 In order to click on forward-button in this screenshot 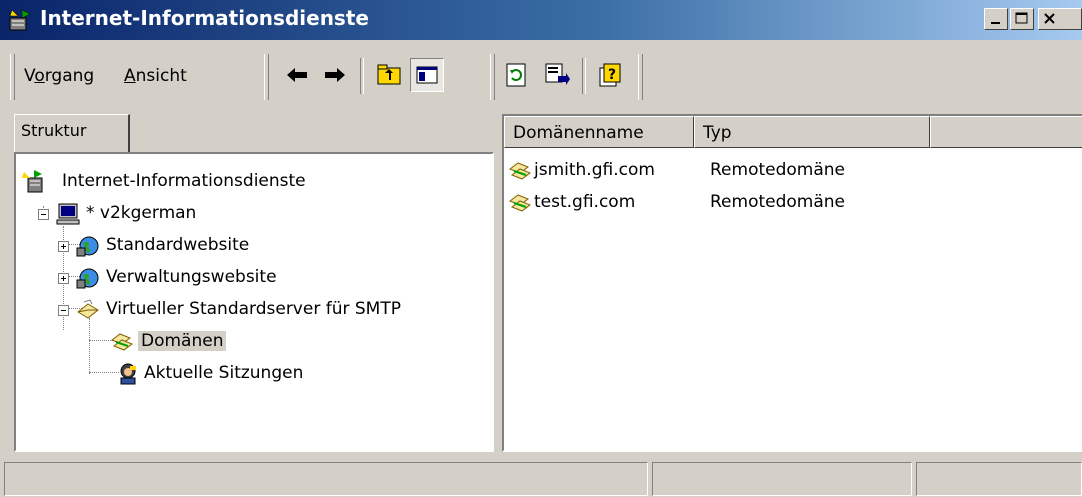, I will do `click(335, 75)`.